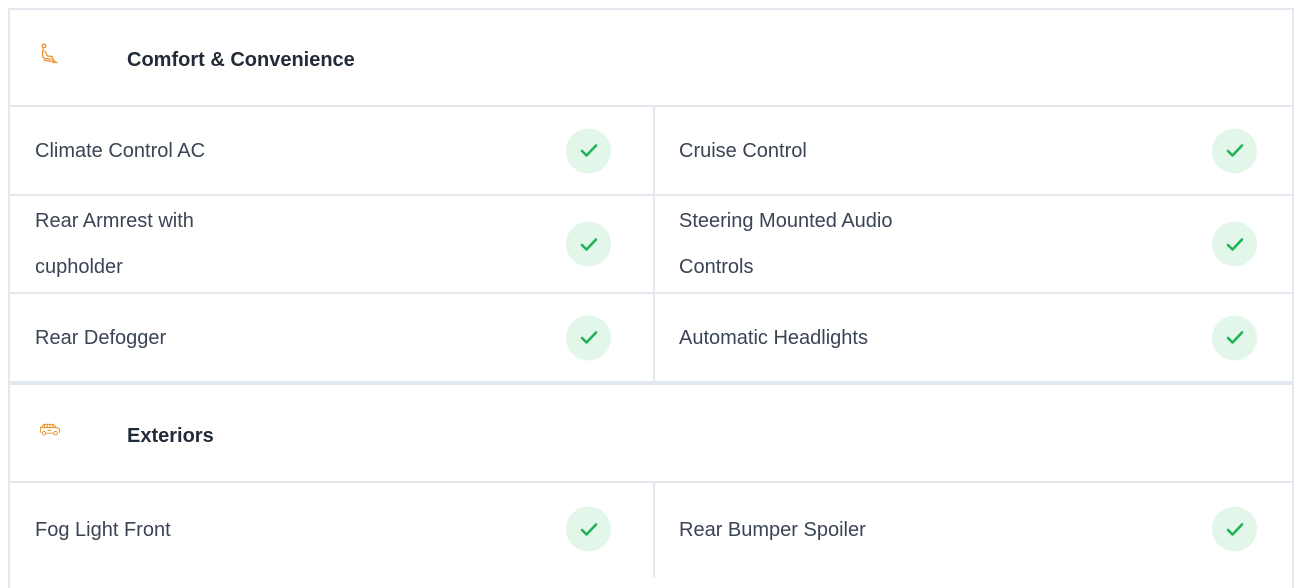 This screenshot has width=1302, height=588. Describe the element at coordinates (973, 530) in the screenshot. I see `feature-cell: Rear Bumper Spoiler` at that location.